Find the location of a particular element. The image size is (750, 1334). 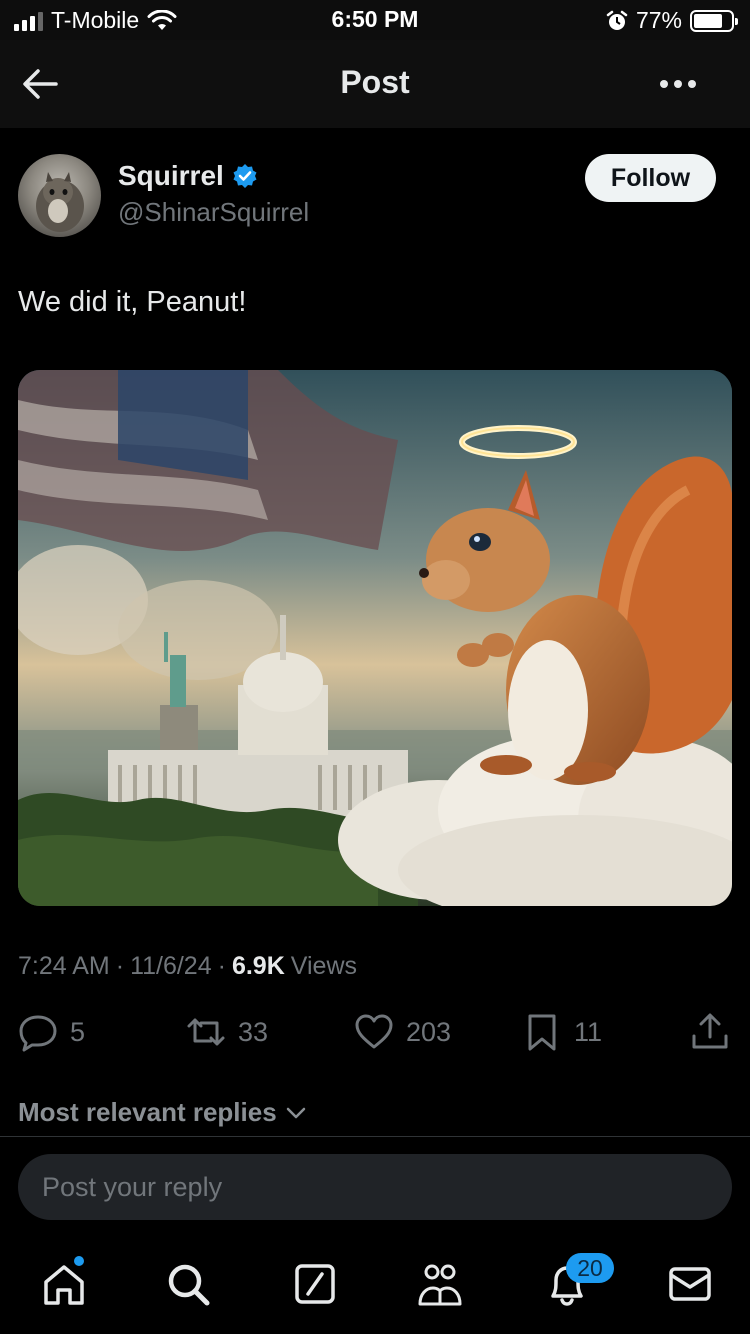

battery-icon is located at coordinates (714, 20).